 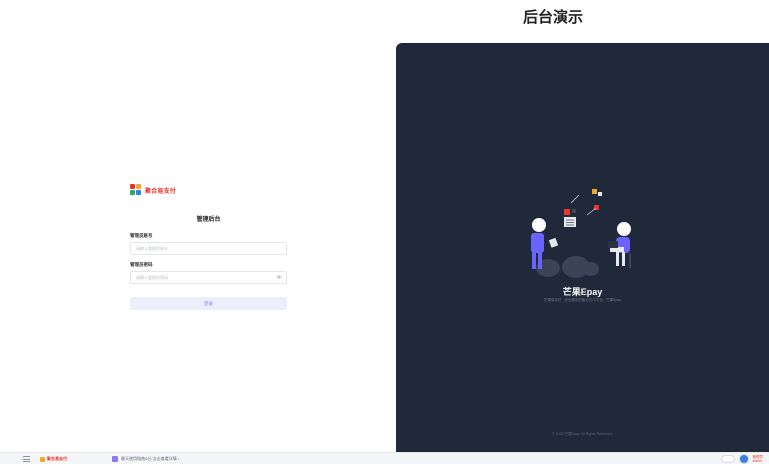 What do you see at coordinates (141, 264) in the screenshot?
I see `password-label: 管理员密码` at bounding box center [141, 264].